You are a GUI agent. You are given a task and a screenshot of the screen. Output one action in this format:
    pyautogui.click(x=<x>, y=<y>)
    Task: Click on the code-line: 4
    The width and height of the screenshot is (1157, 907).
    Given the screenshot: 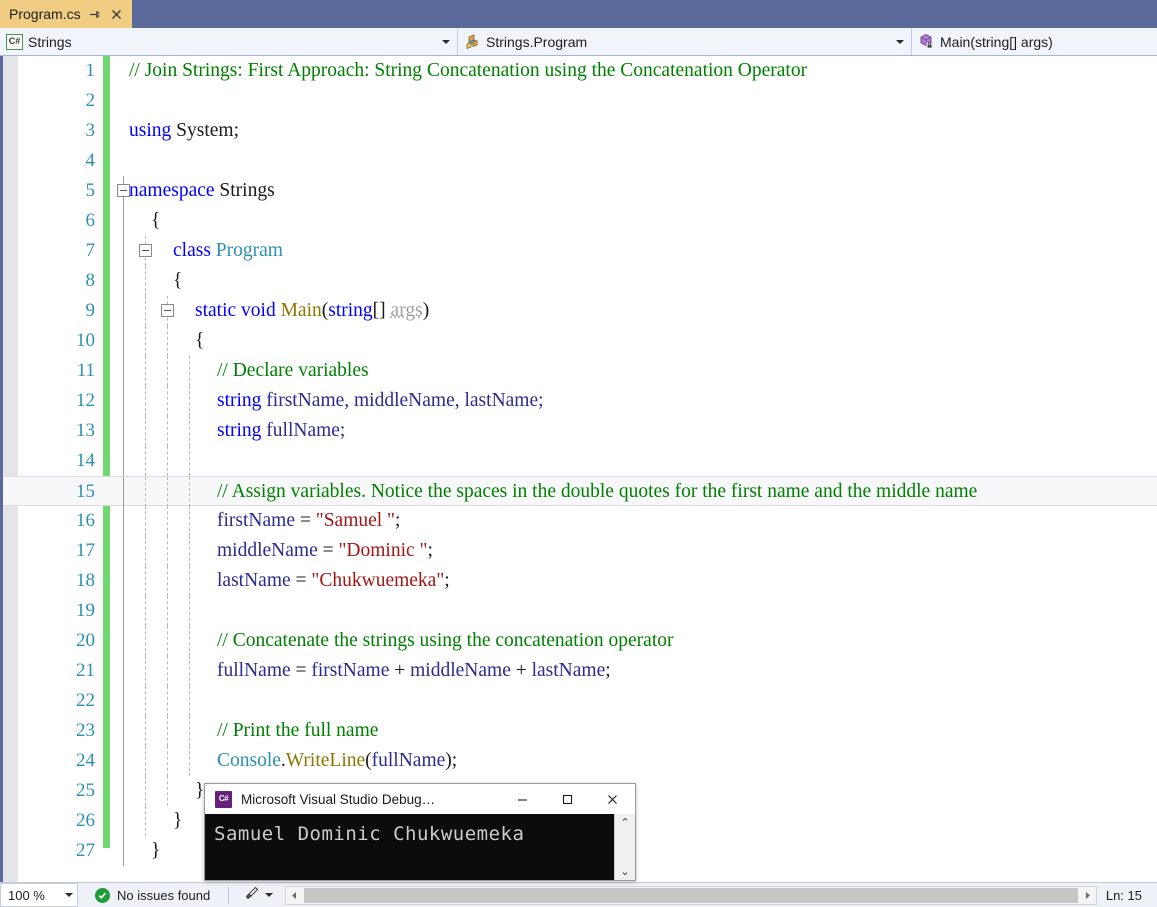 What is the action you would take?
    pyautogui.click(x=580, y=161)
    